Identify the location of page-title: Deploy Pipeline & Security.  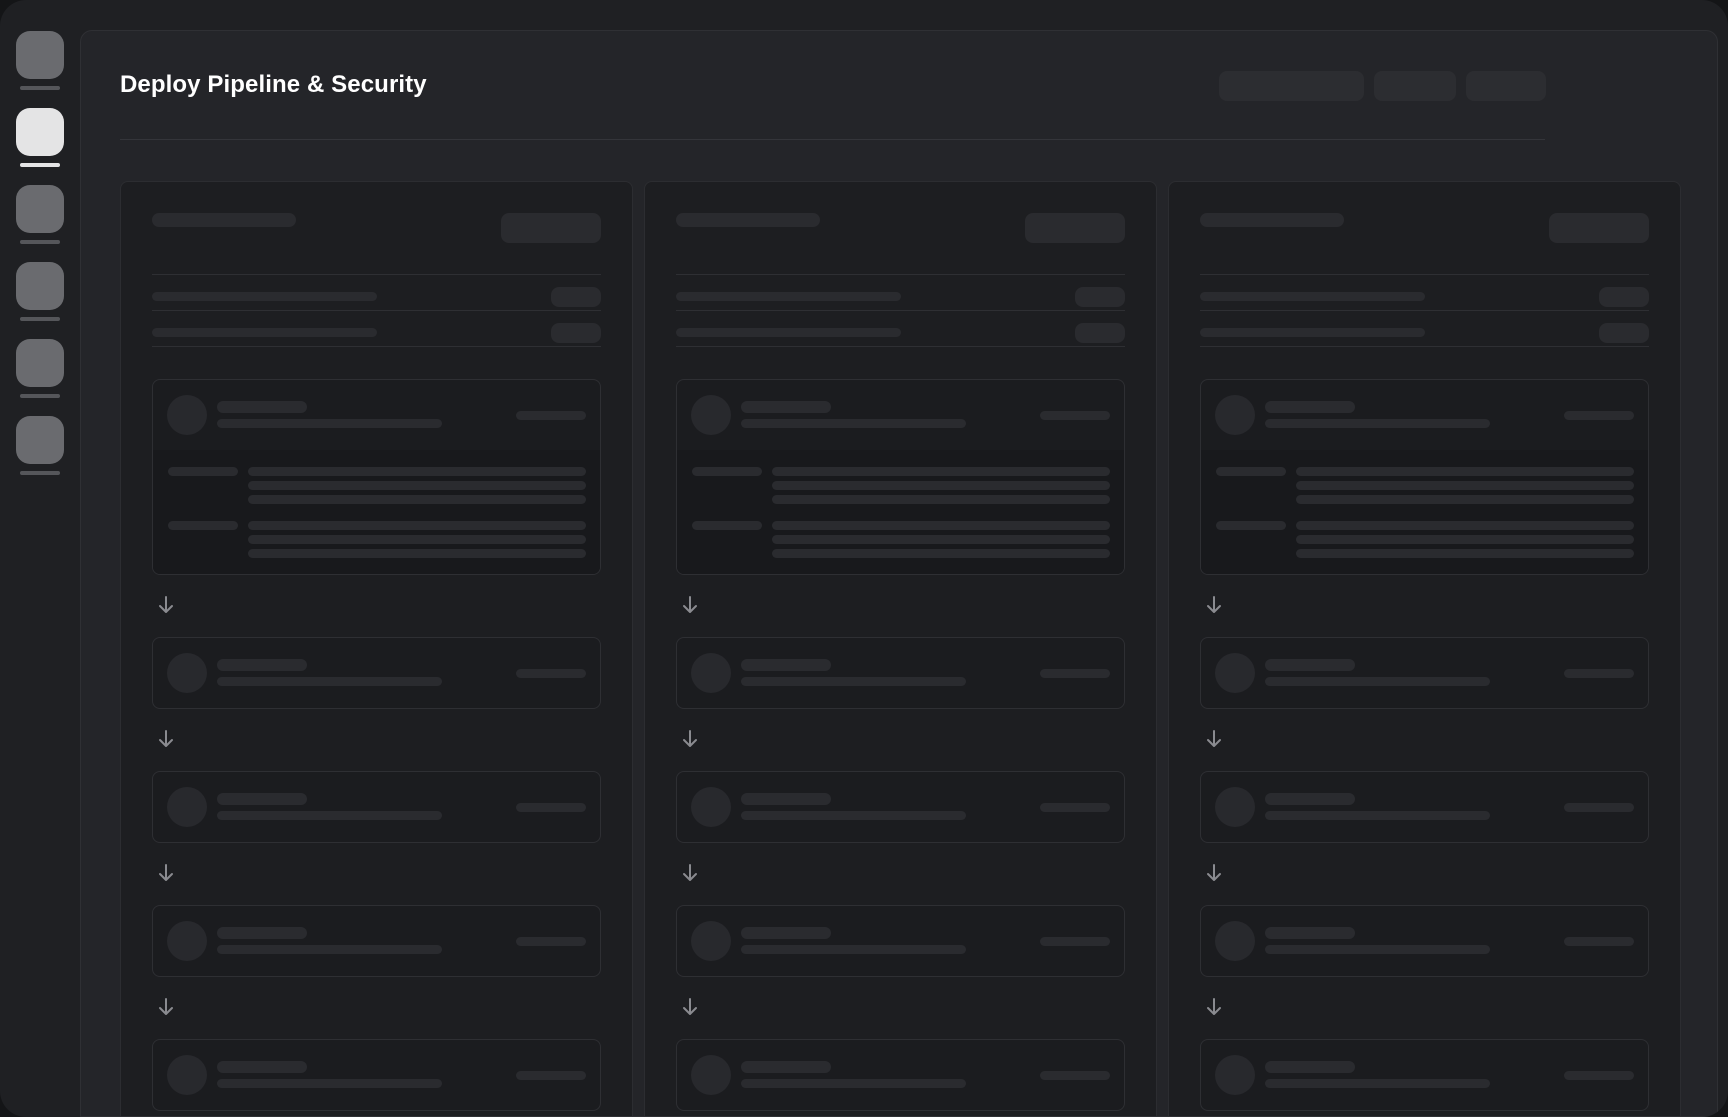
(273, 84).